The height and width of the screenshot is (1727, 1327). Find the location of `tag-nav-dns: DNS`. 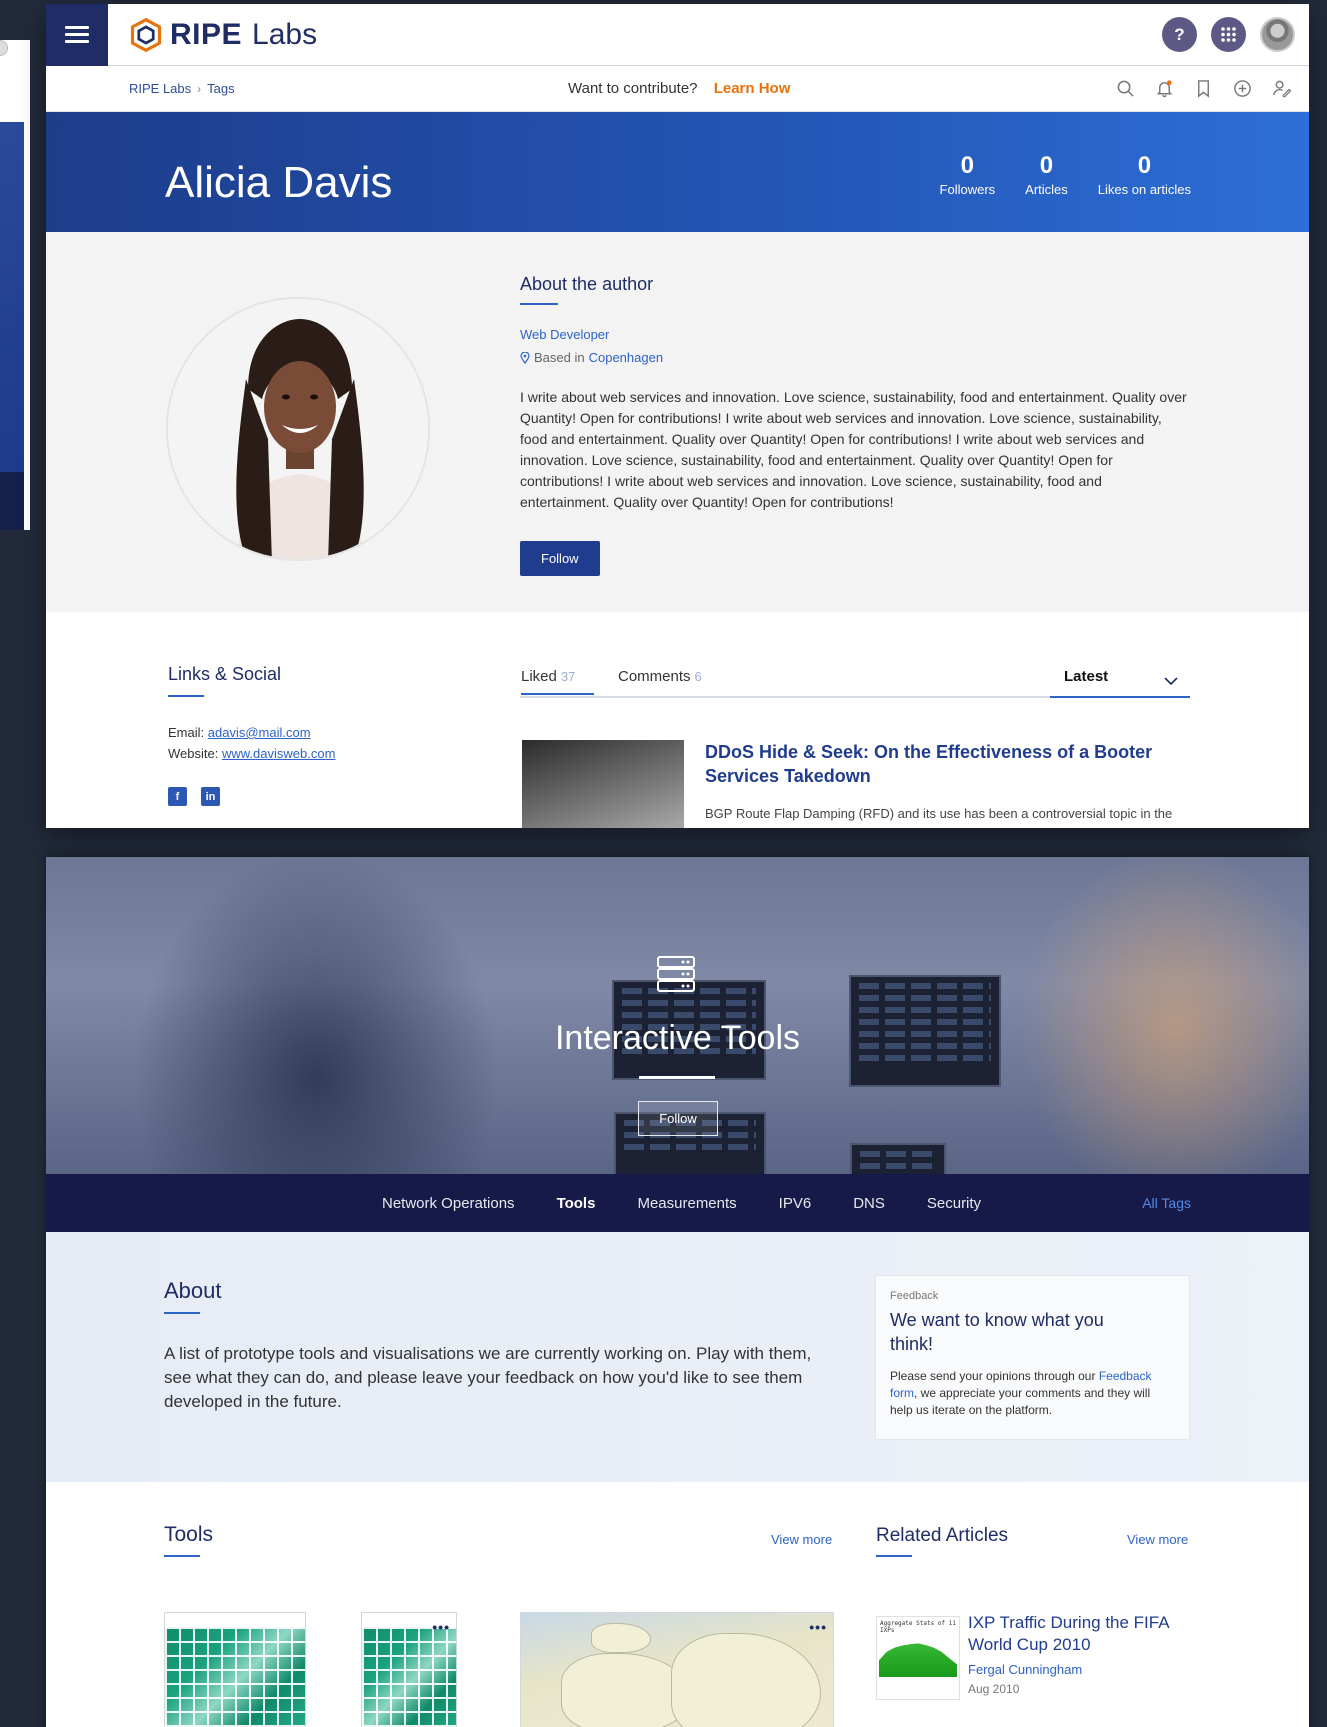

tag-nav-dns: DNS is located at coordinates (869, 1203).